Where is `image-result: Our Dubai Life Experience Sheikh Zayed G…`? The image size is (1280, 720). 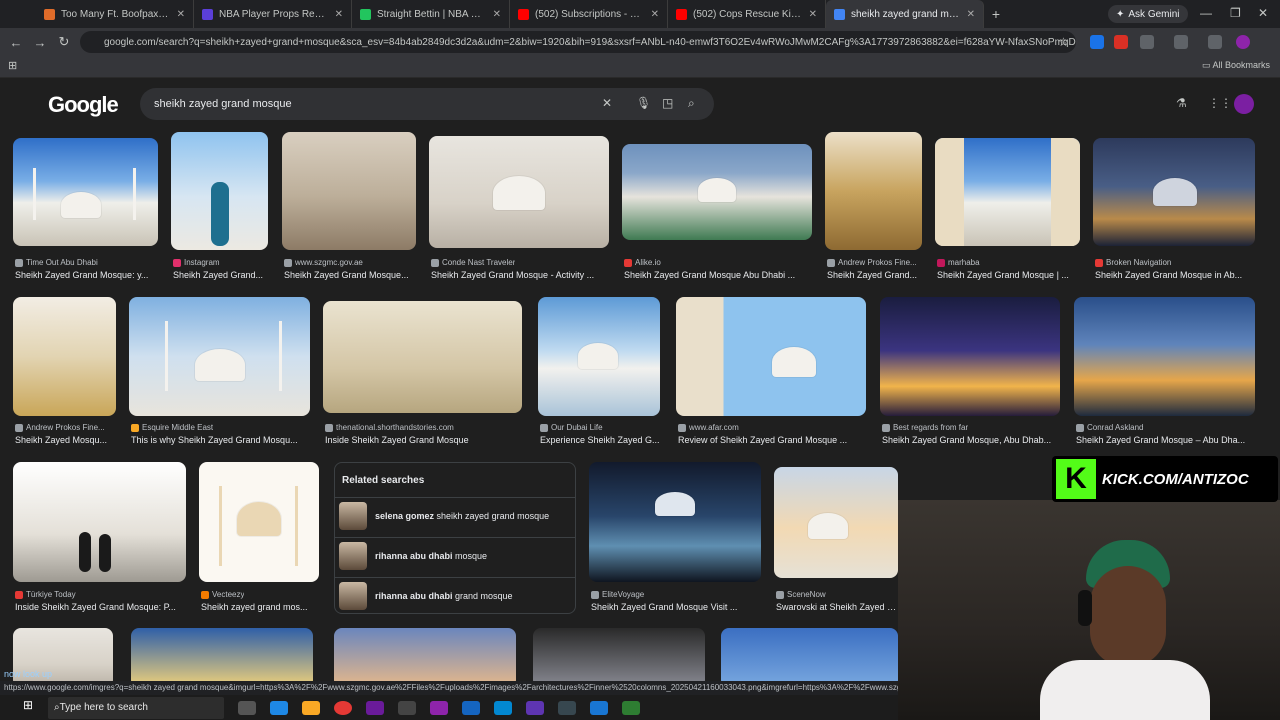 image-result: Our Dubai Life Experience Sheikh Zayed G… is located at coordinates (599, 372).